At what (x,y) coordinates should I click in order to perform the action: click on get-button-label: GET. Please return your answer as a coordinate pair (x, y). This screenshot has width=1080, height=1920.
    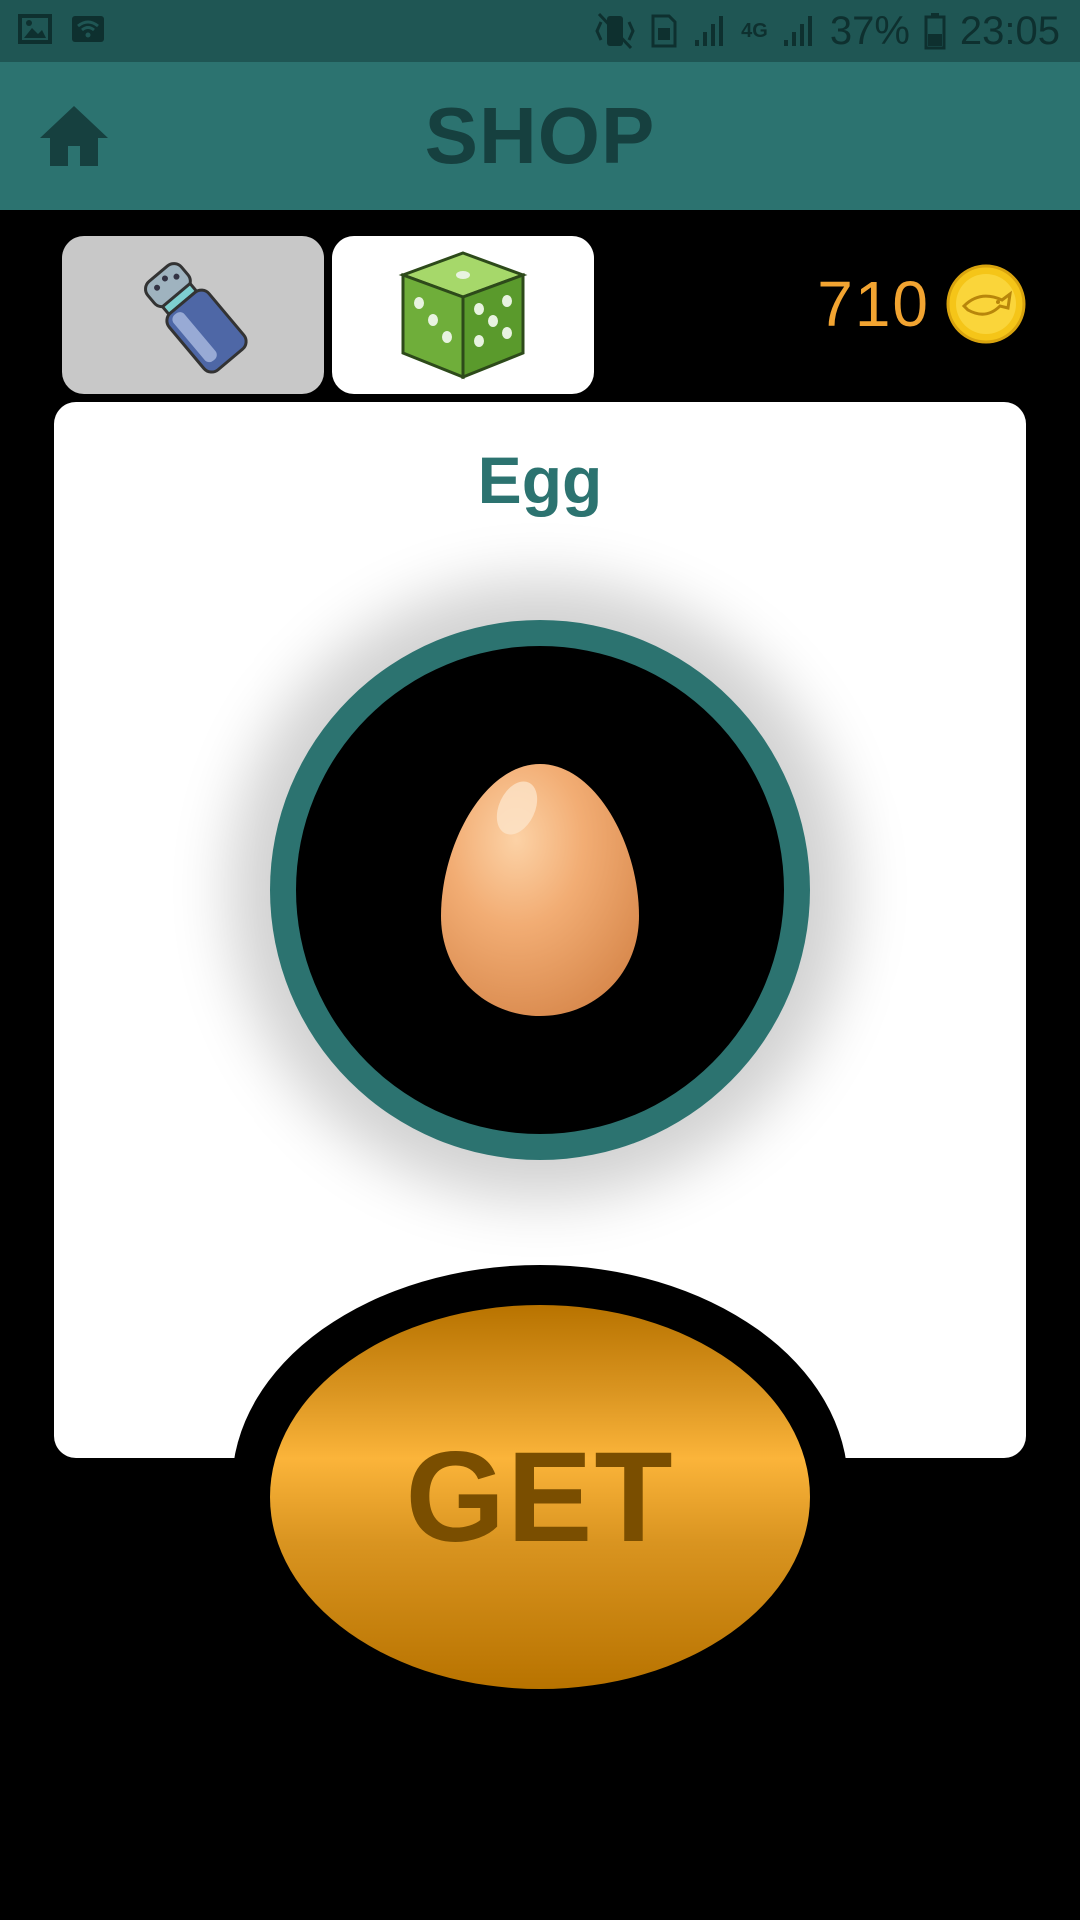
    Looking at the image, I should click on (540, 1497).